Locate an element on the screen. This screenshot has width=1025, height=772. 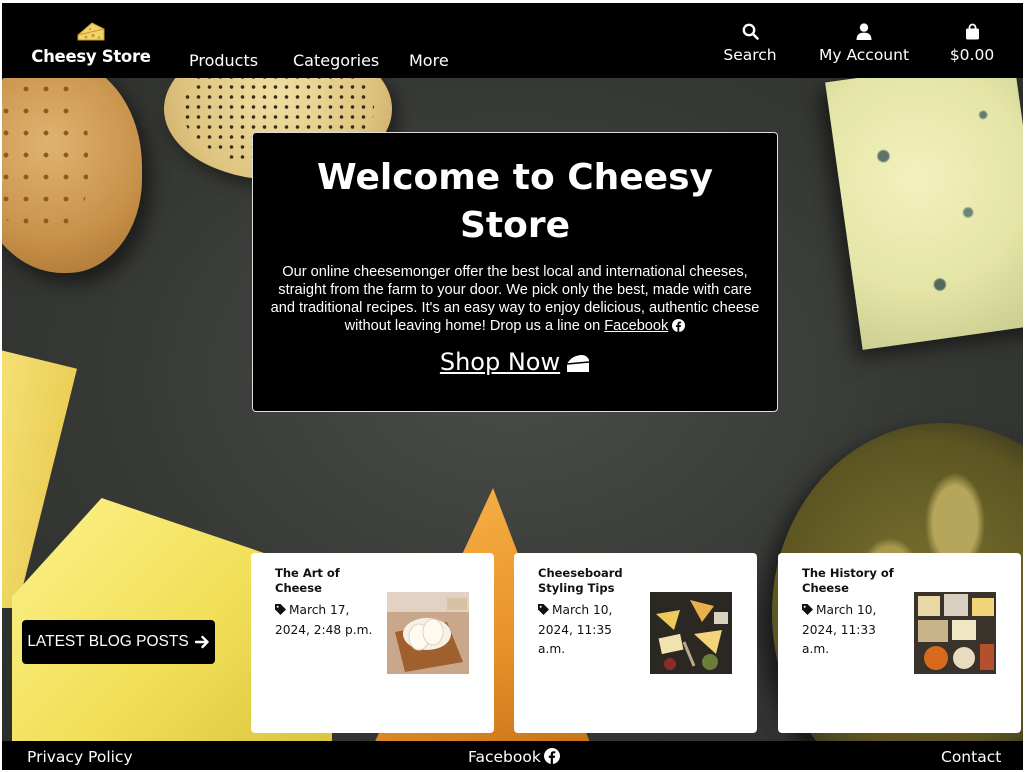
blog-card-date: March 17, 2024, 2:48 p.m. is located at coordinates (325, 620).